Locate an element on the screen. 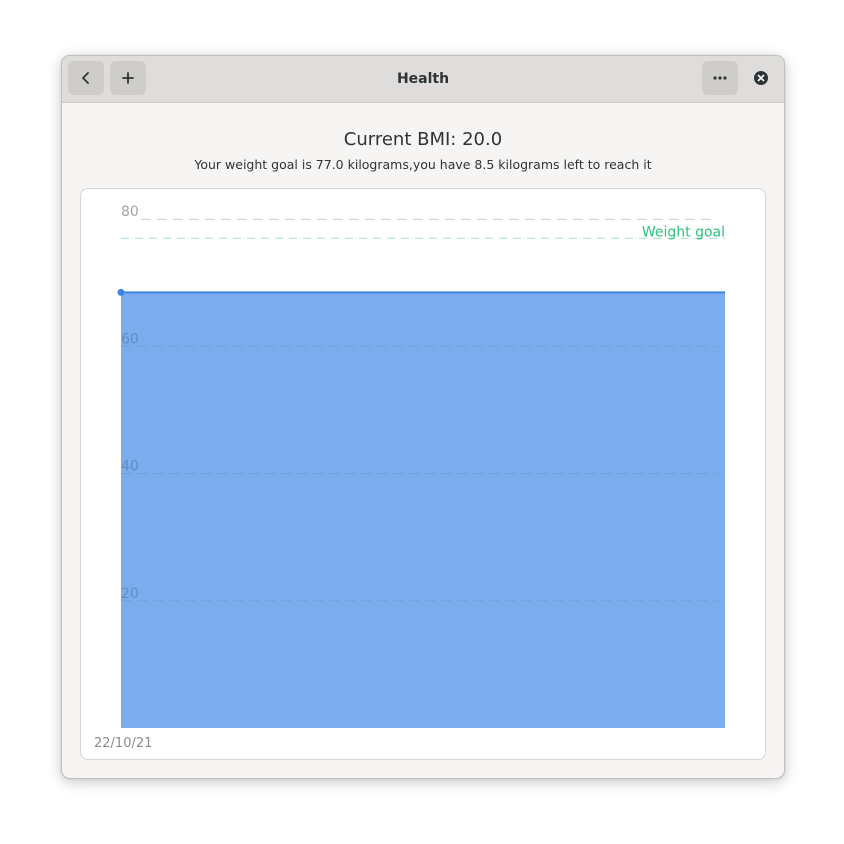 The image size is (844, 844). x-axis-date-label: 22/10/21 is located at coordinates (123, 743).